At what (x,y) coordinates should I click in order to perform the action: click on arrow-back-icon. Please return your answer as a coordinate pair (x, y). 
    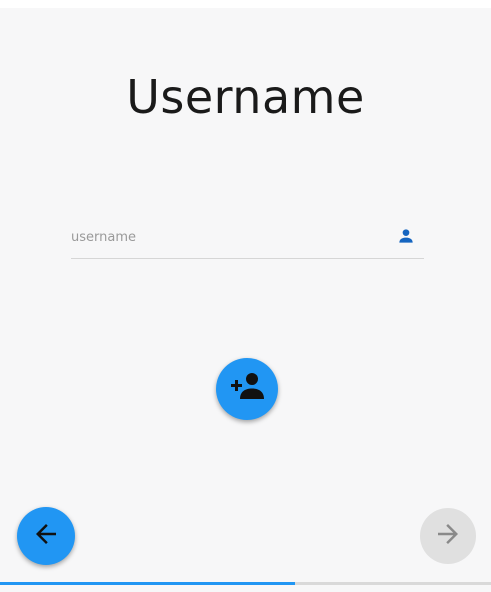
    Looking at the image, I should click on (46, 536).